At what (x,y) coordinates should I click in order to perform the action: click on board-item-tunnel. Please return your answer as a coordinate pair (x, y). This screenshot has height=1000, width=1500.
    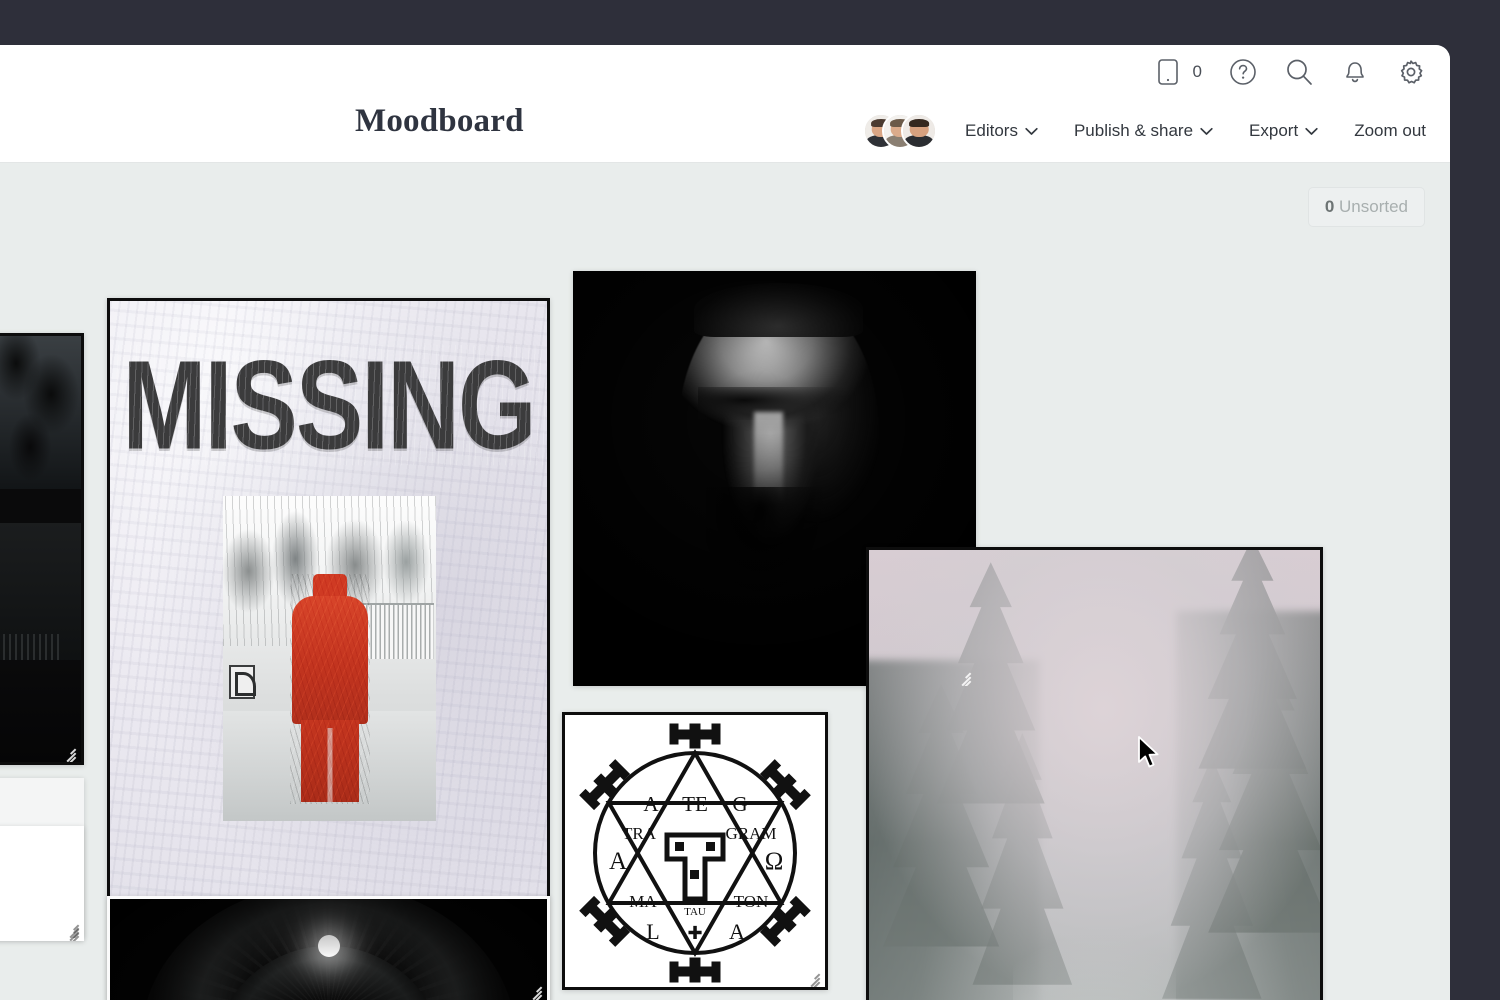
    Looking at the image, I should click on (328, 948).